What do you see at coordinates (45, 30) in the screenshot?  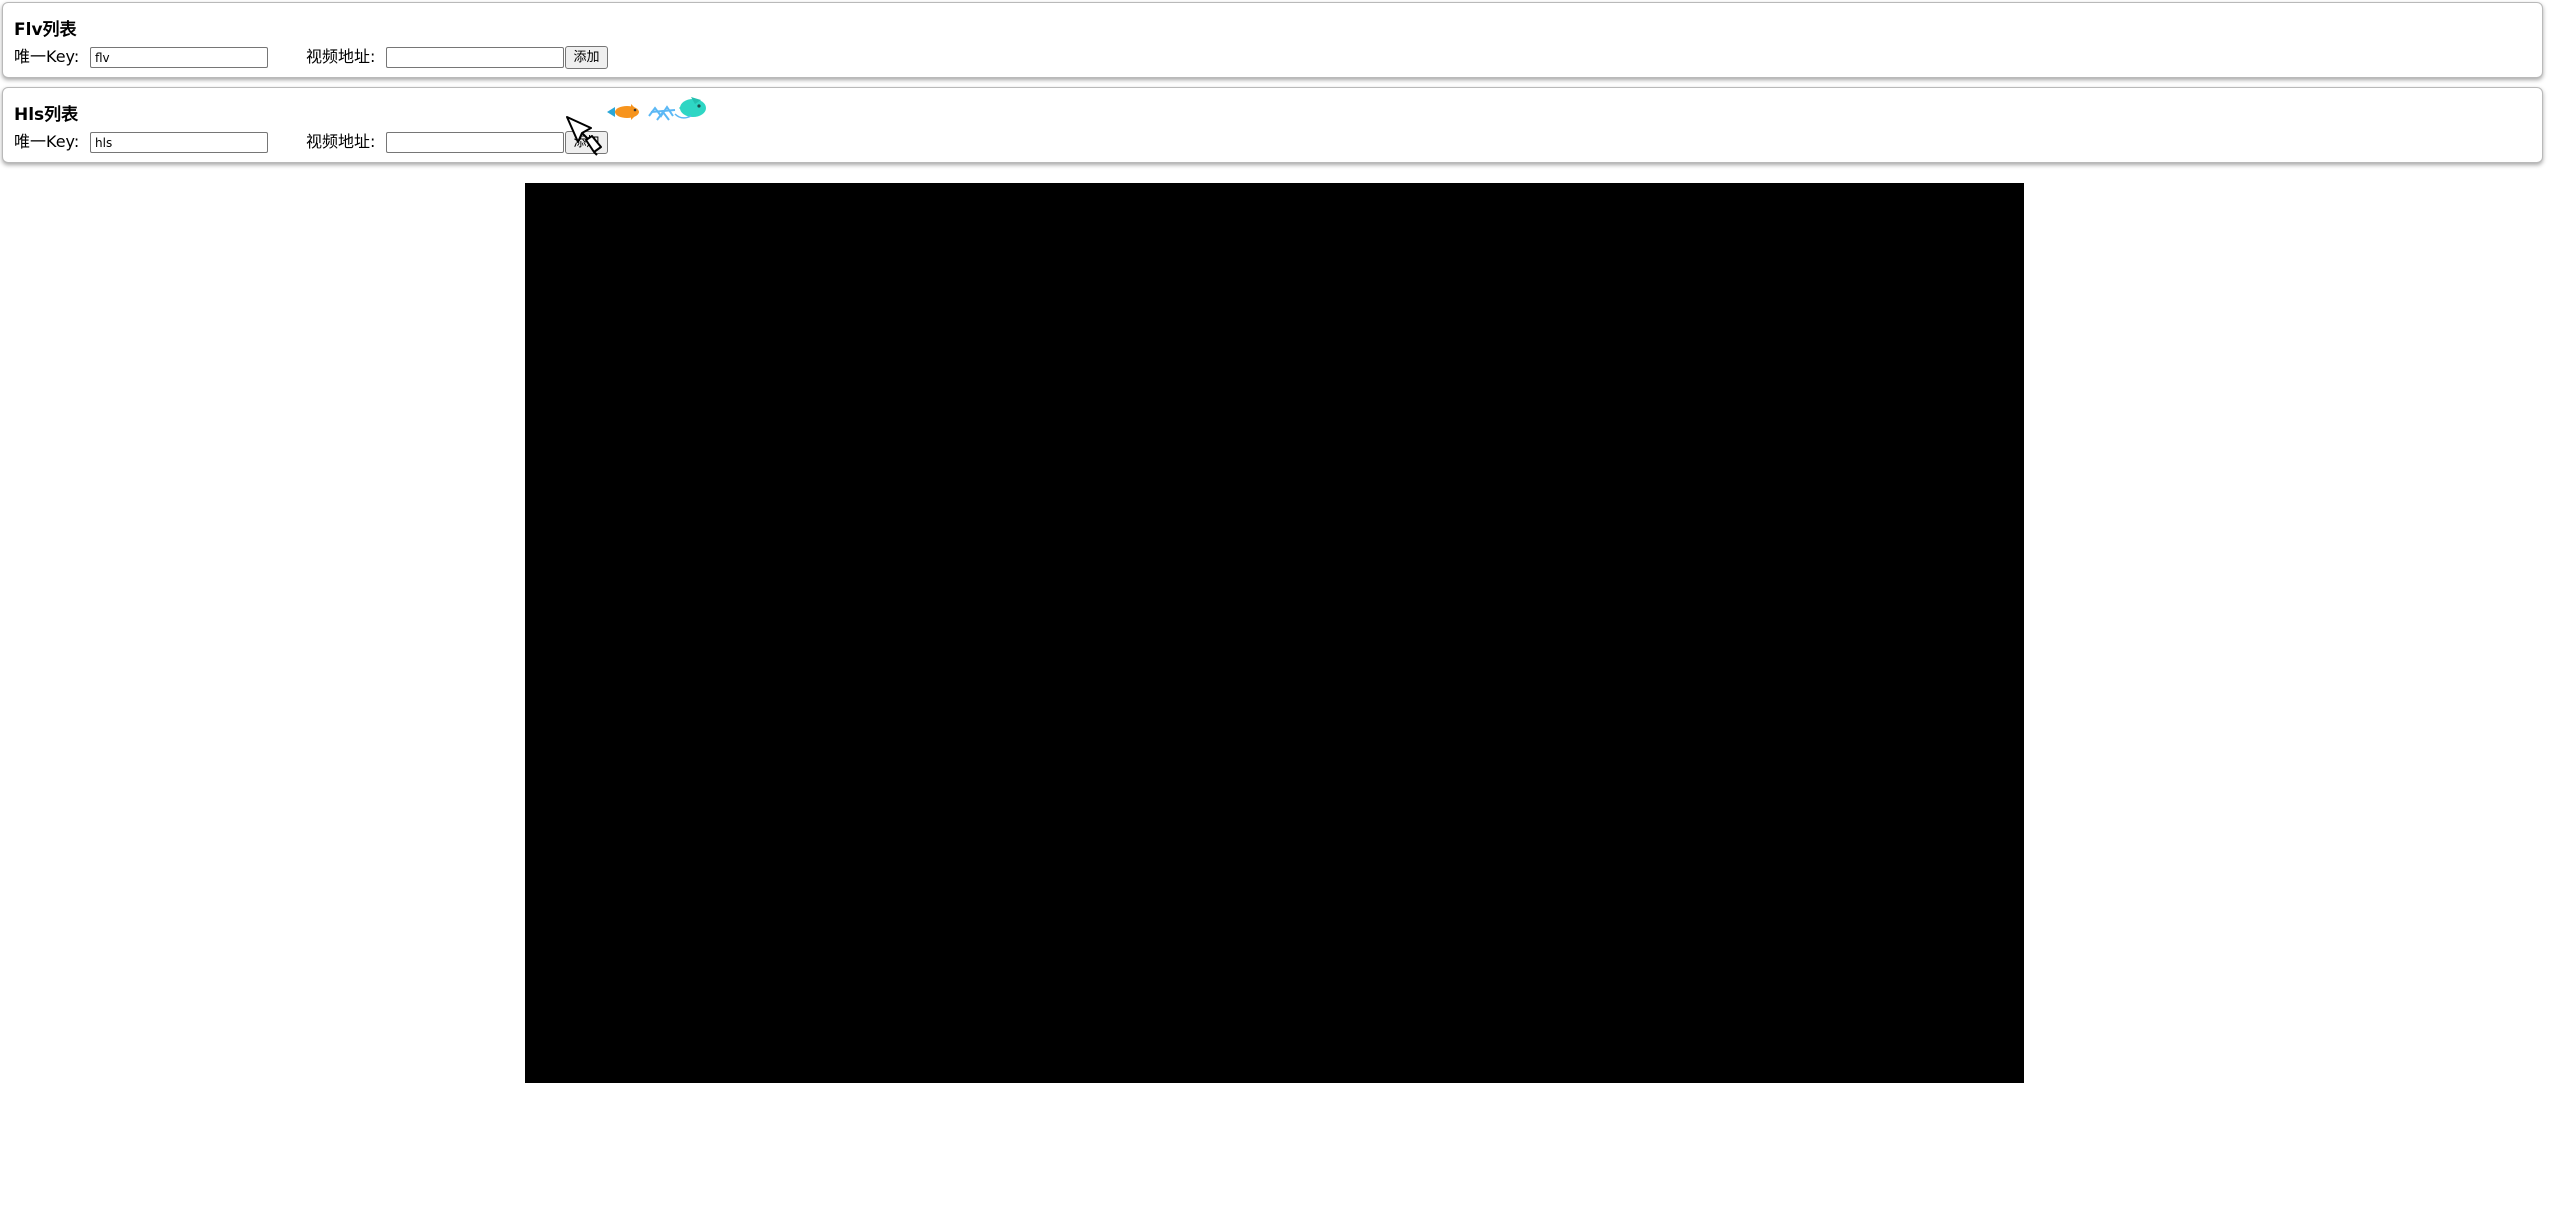 I see `flv-panel-title: Flv列表` at bounding box center [45, 30].